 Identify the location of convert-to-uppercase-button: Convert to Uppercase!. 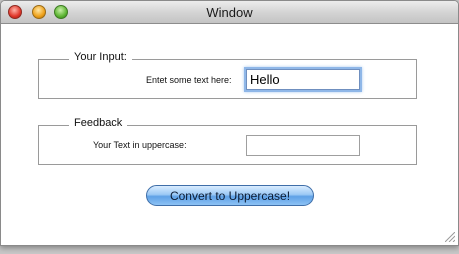
(230, 195).